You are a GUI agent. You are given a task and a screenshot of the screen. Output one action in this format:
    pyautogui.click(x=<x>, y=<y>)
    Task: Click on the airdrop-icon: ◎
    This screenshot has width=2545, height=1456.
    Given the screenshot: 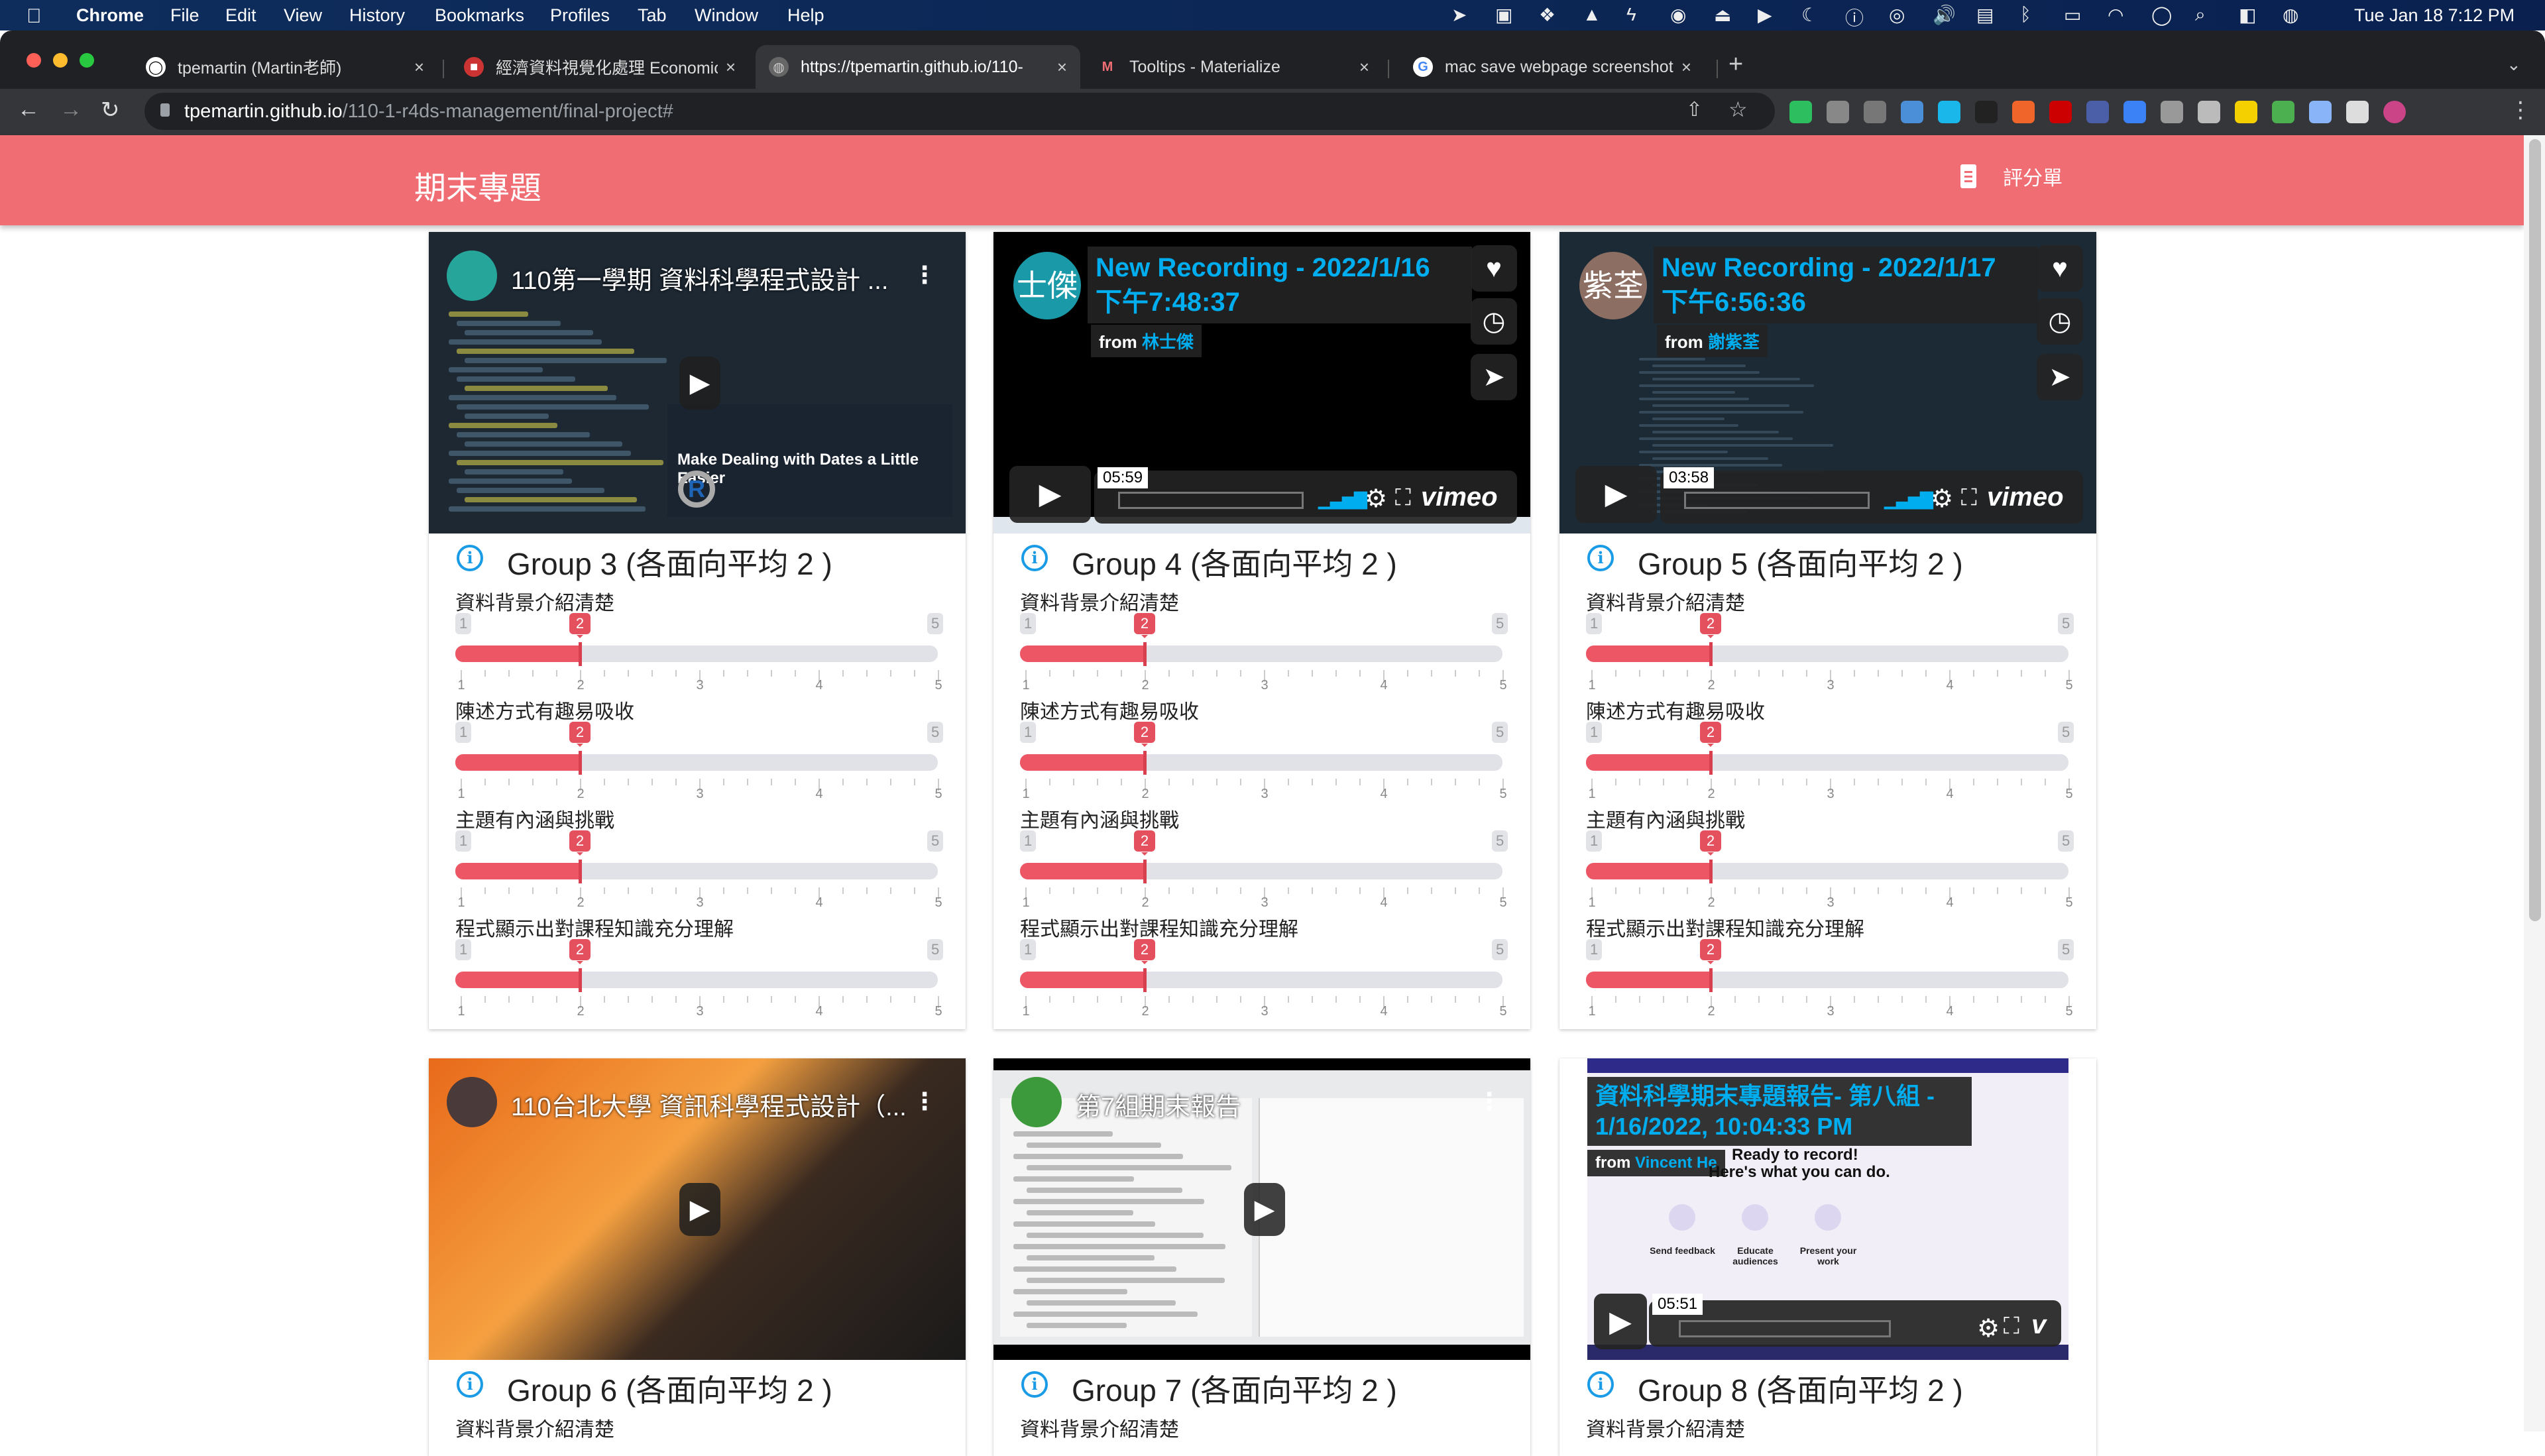 What is the action you would take?
    pyautogui.click(x=1897, y=15)
    